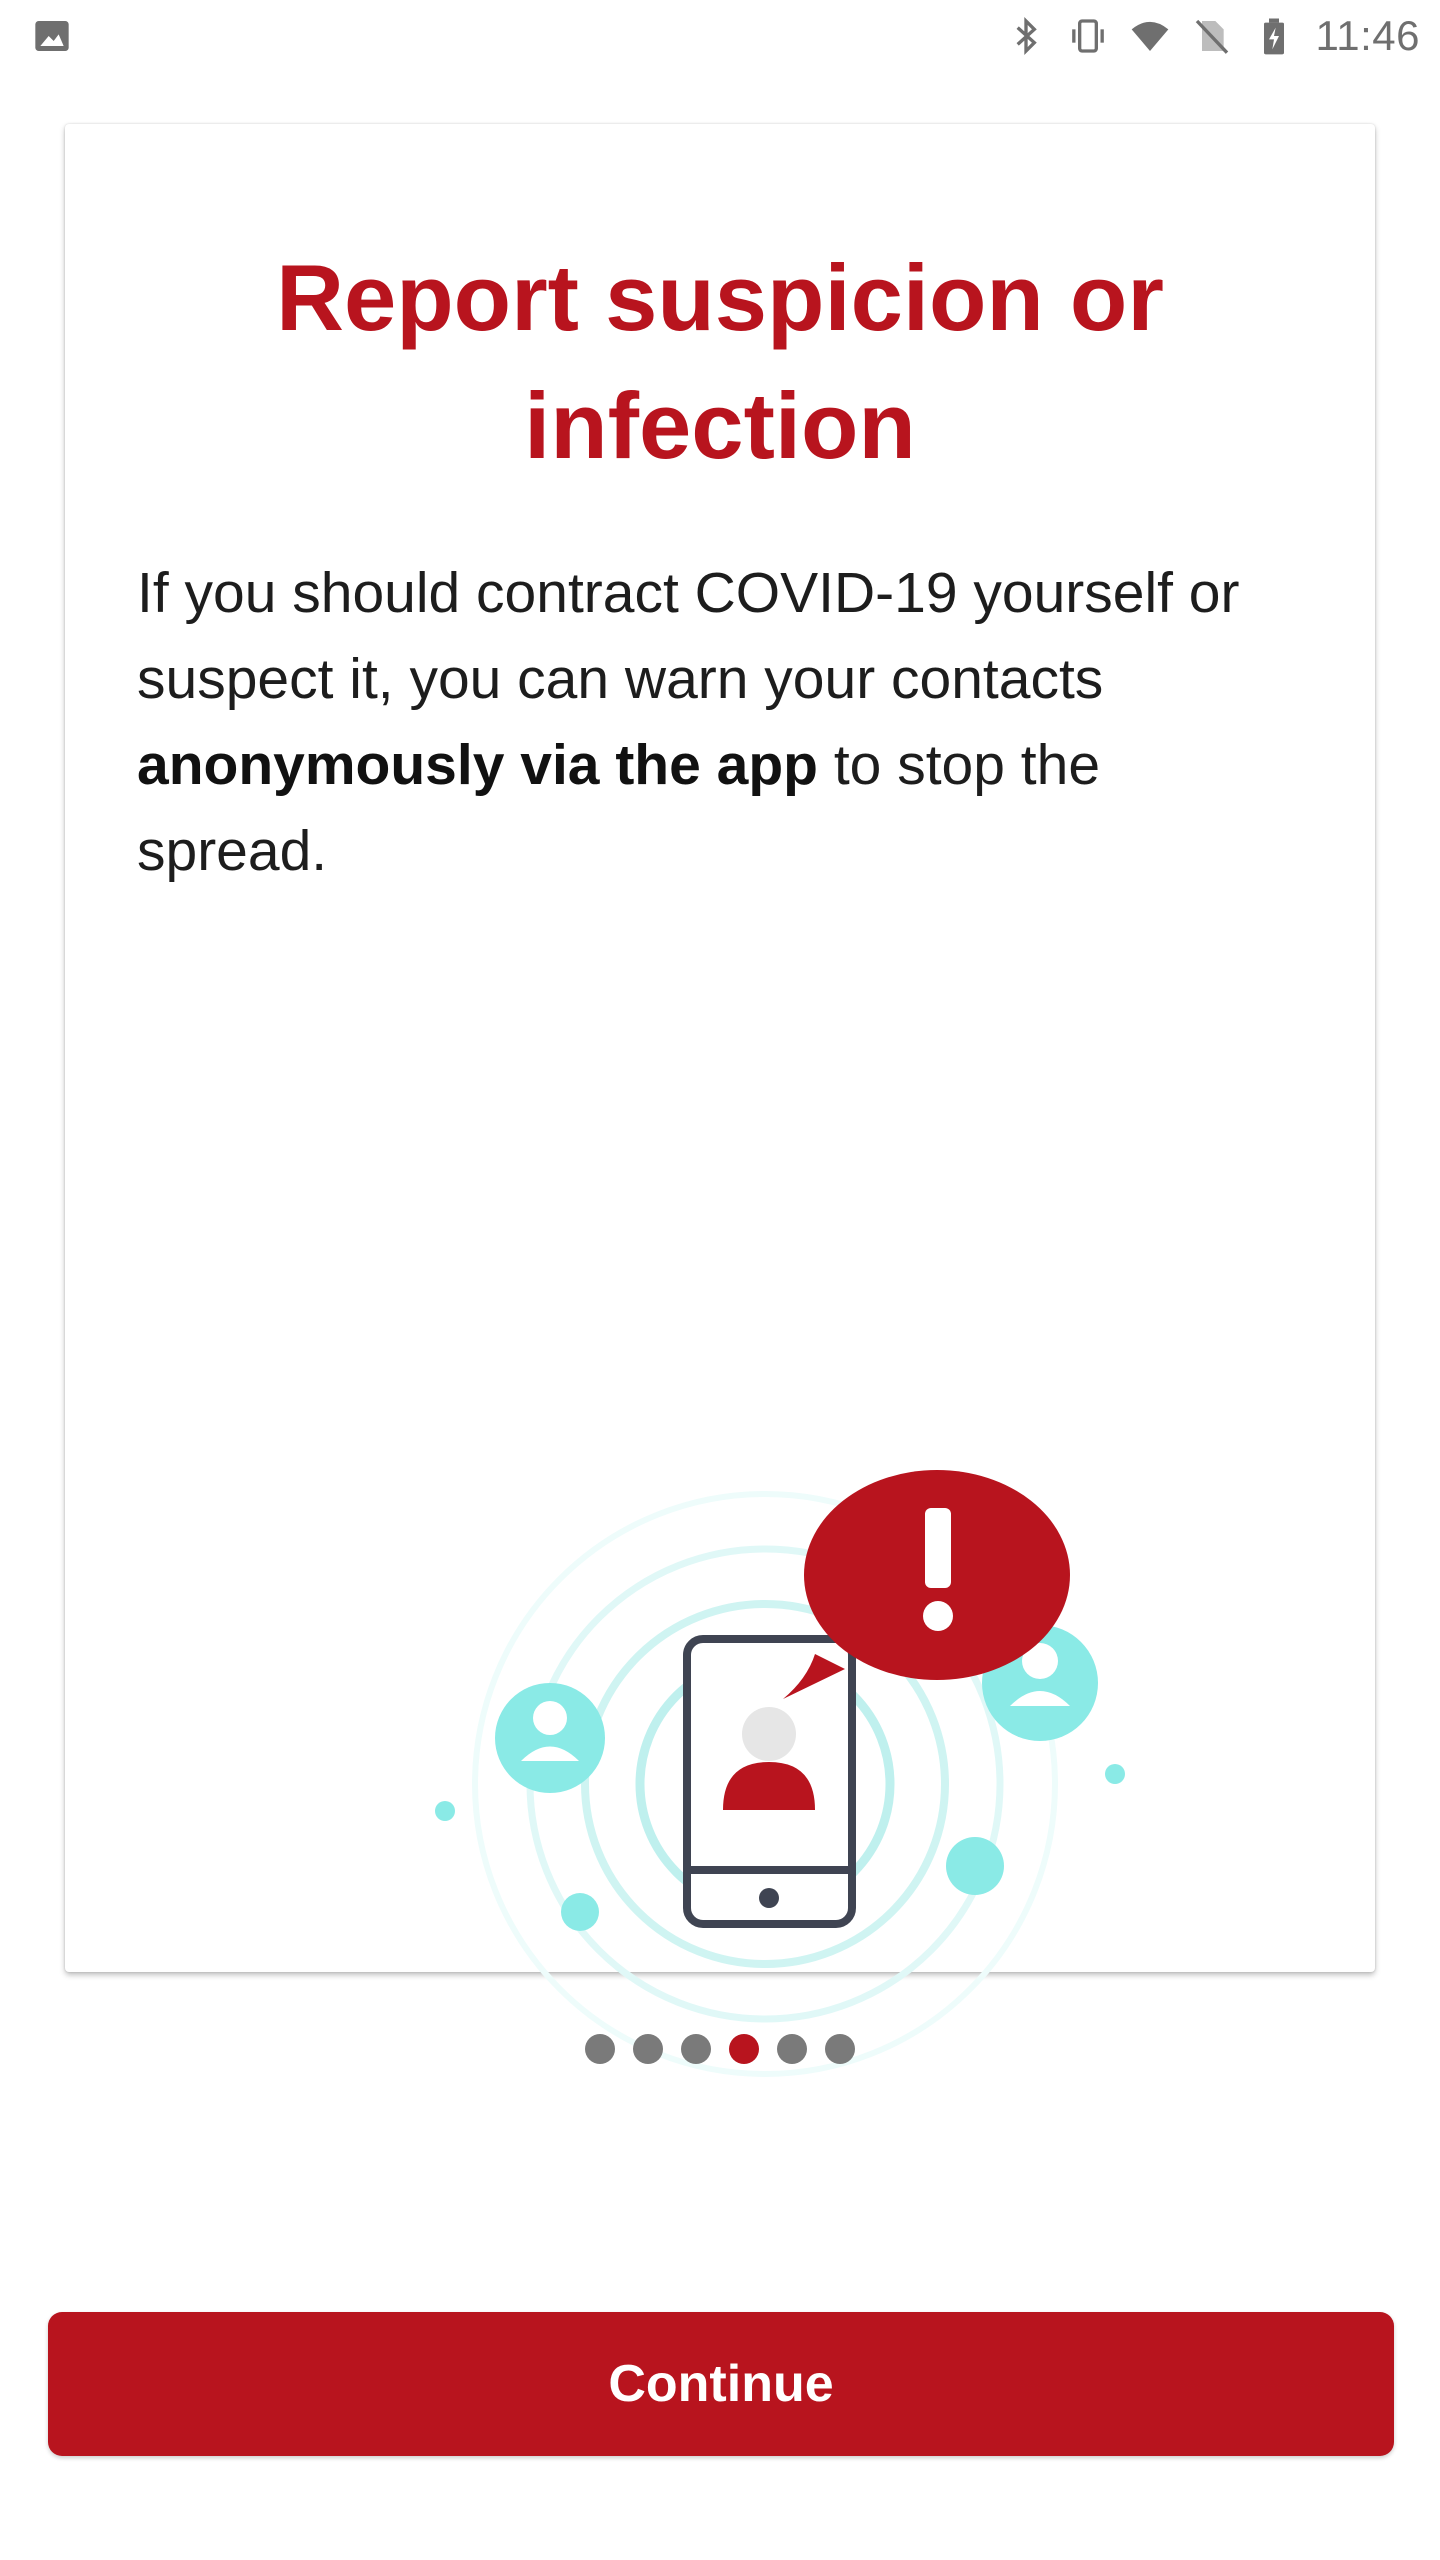 The image size is (1440, 2560). What do you see at coordinates (1367, 35) in the screenshot?
I see `clock: 11:46` at bounding box center [1367, 35].